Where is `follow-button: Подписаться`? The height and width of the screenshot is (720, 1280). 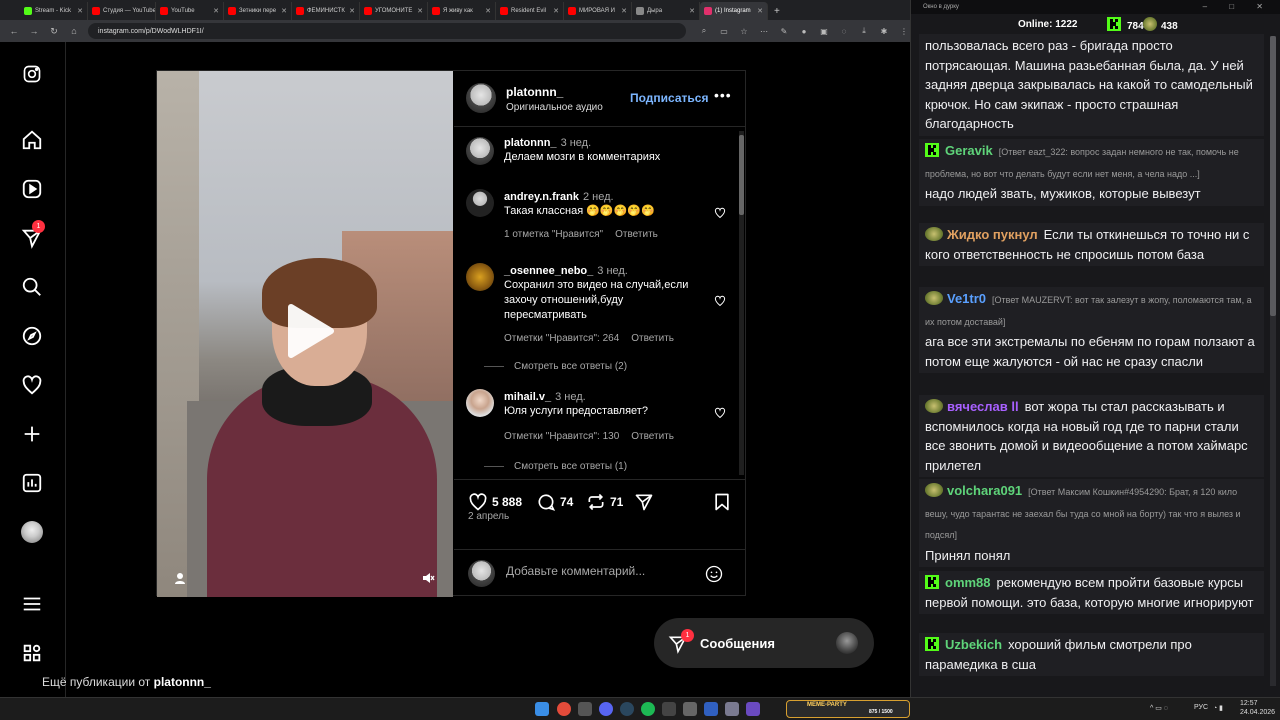 follow-button: Подписаться is located at coordinates (669, 98).